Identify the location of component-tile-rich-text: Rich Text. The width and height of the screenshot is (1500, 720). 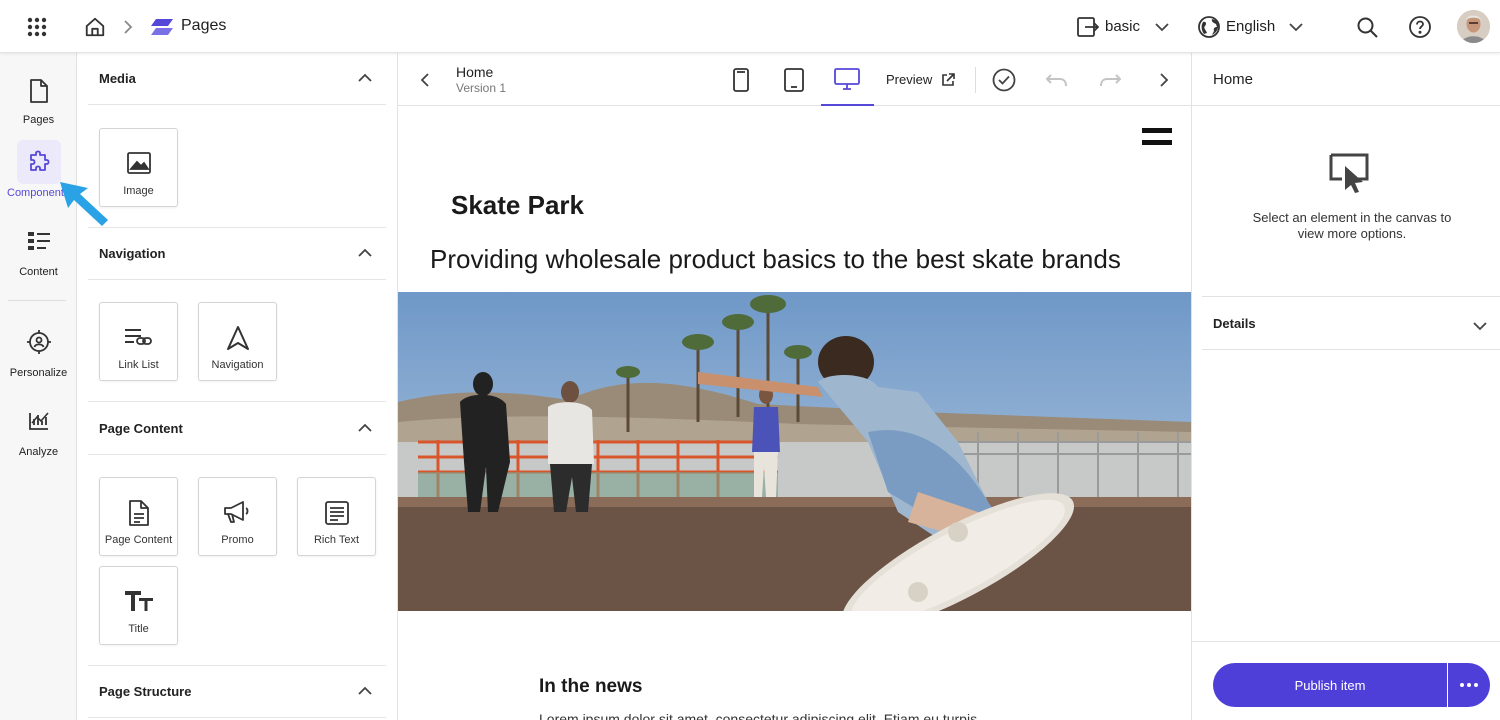
(336, 516).